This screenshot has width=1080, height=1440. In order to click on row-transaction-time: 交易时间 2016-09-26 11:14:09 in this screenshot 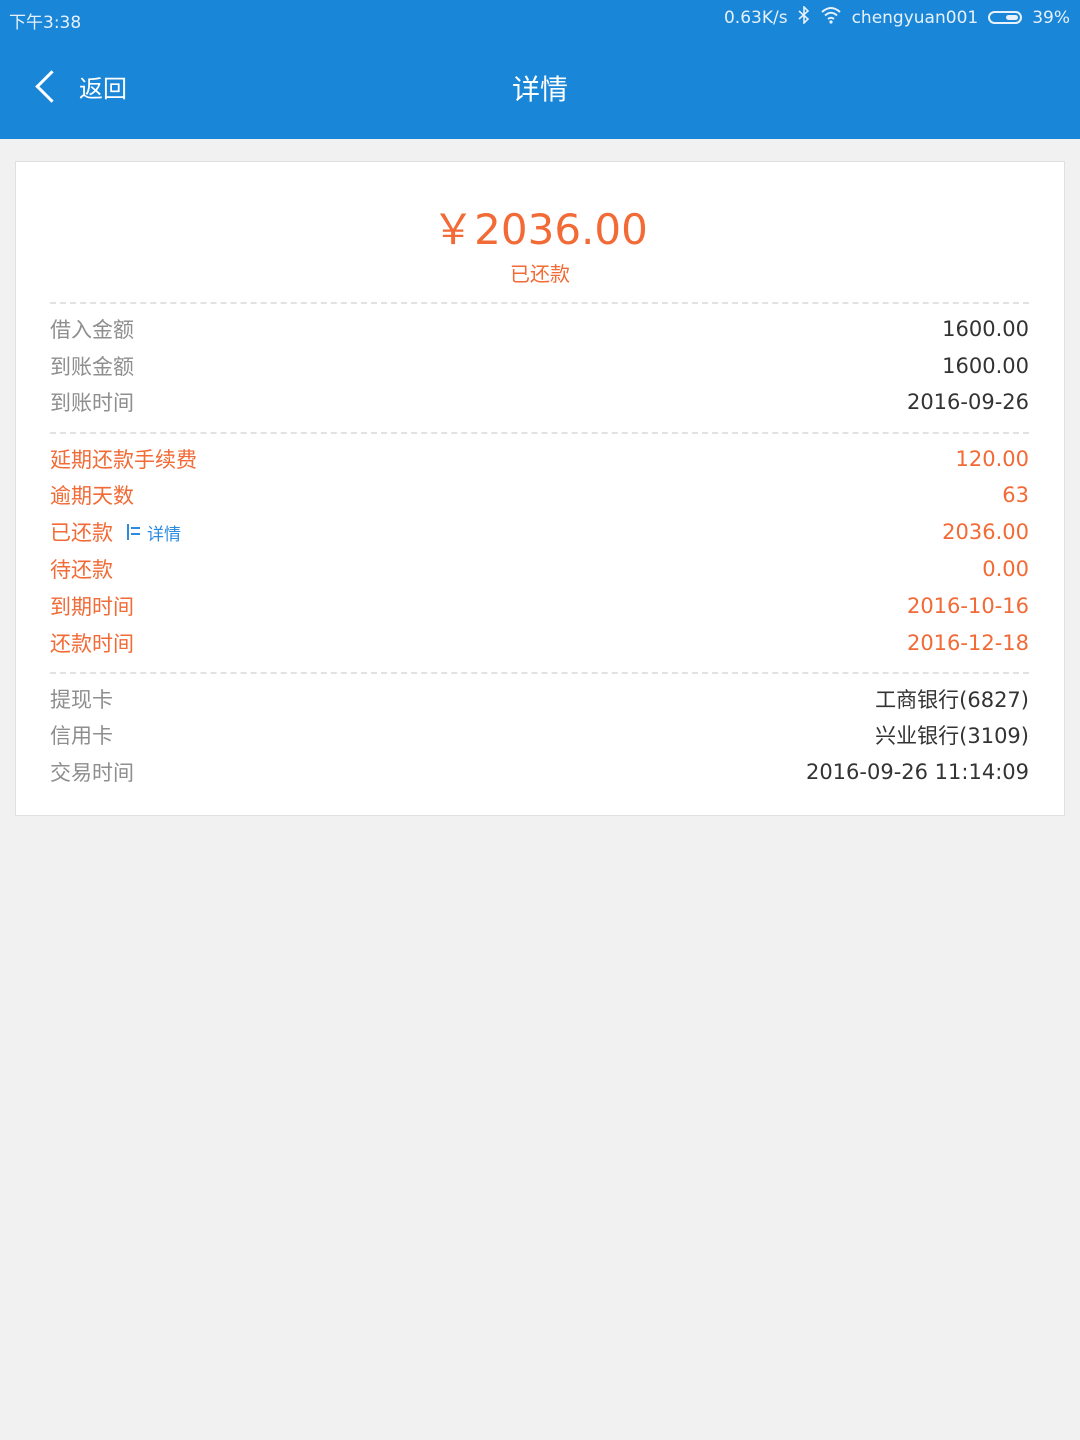, I will do `click(539, 772)`.